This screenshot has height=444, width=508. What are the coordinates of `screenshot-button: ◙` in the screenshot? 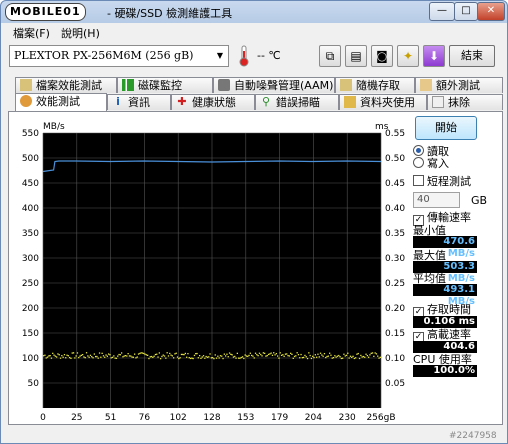 It's located at (382, 56).